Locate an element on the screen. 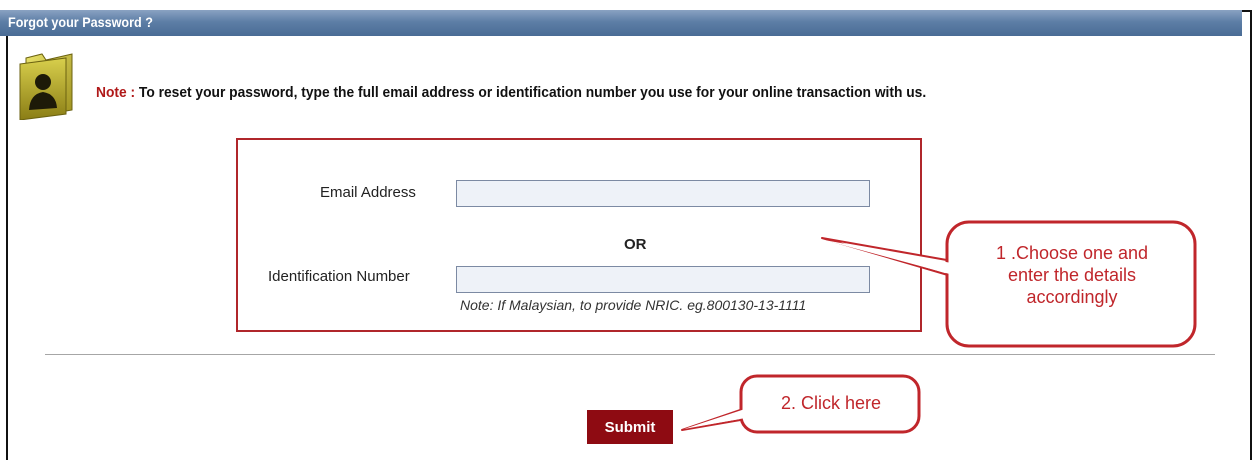 The image size is (1258, 460). callout-one-line-2: enter the details is located at coordinates (1072, 275).